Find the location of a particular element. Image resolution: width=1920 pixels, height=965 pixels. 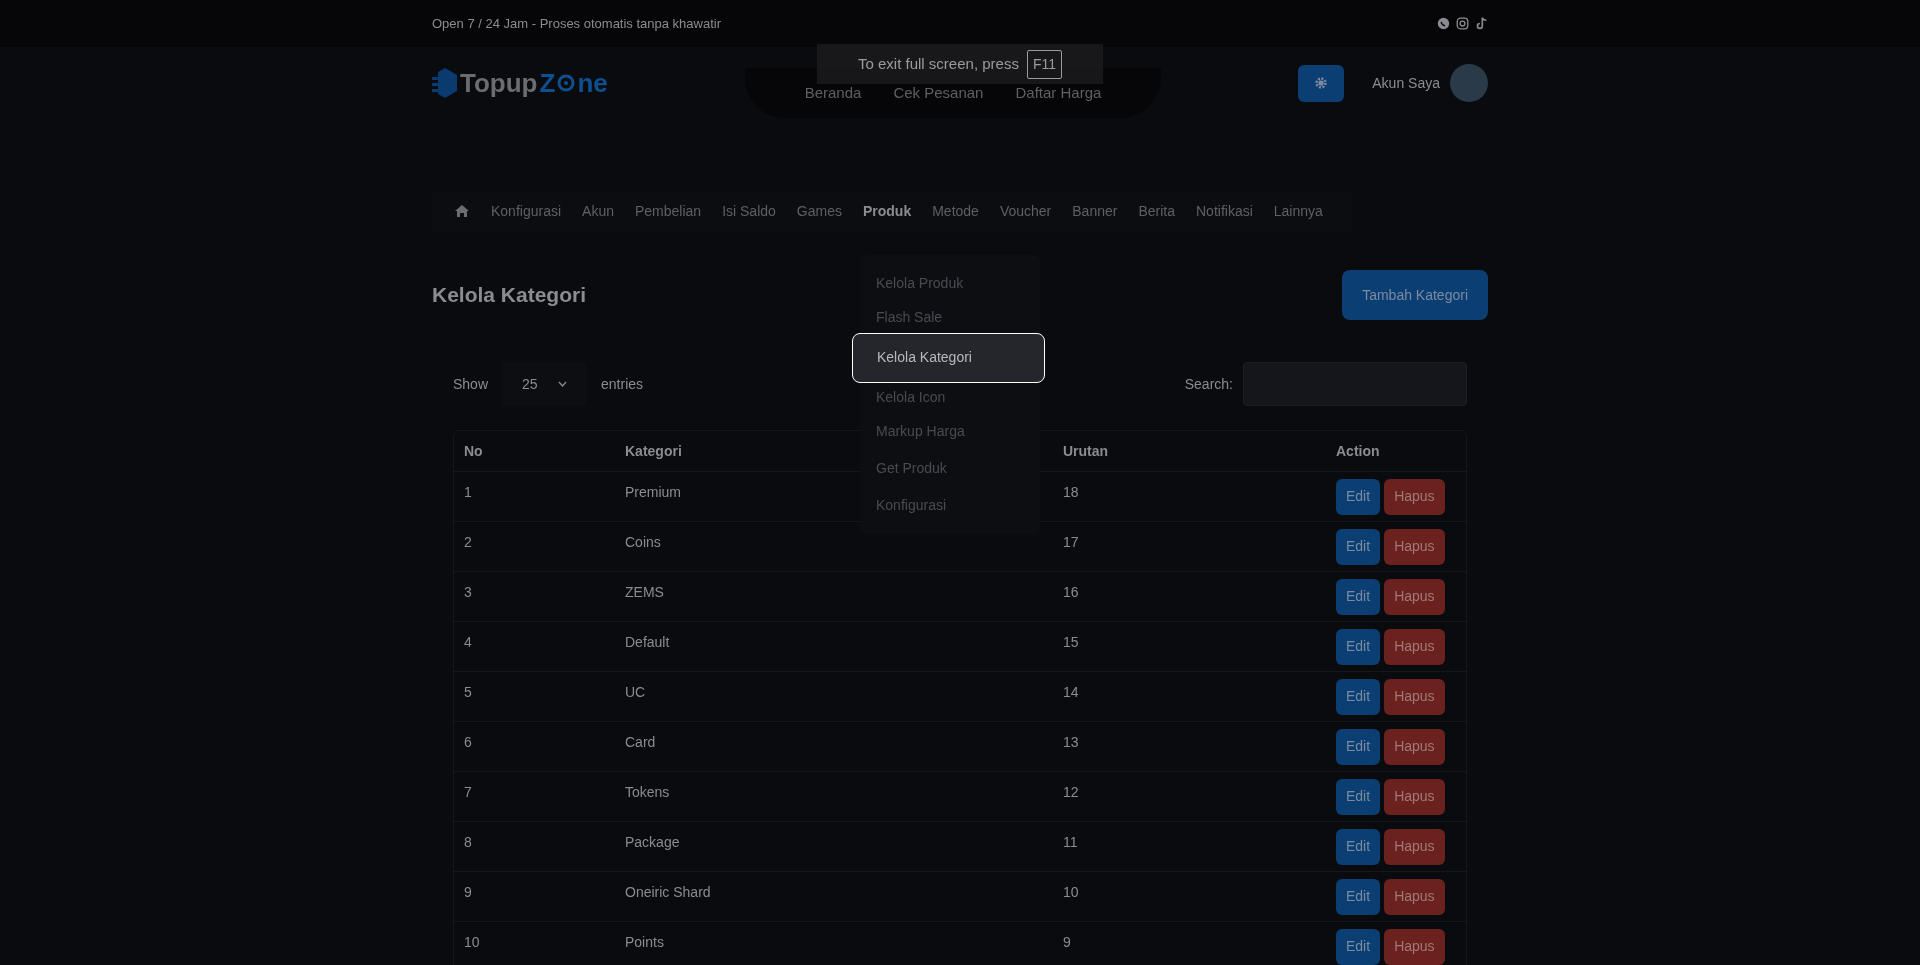

table-cell: Default is located at coordinates (647, 642).